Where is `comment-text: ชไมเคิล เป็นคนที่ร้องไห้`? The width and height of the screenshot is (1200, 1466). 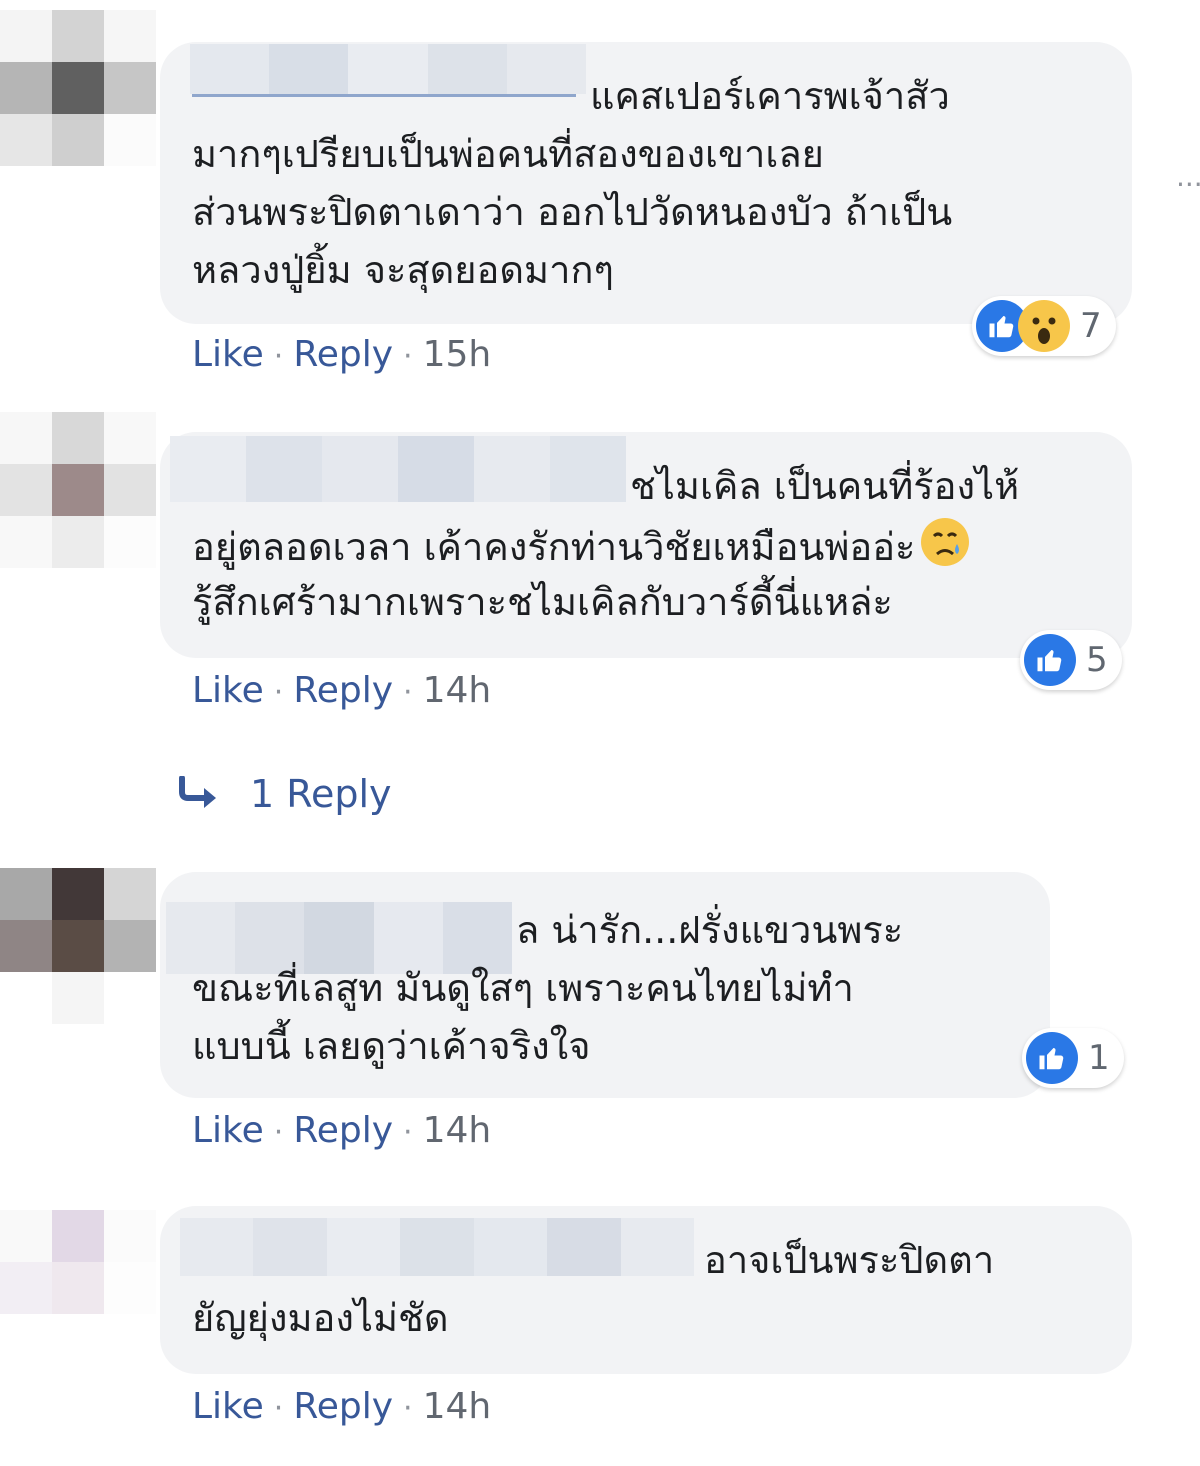
comment-text: ชไมเคิล เป็นคนที่ร้องไห้ is located at coordinates (825, 486).